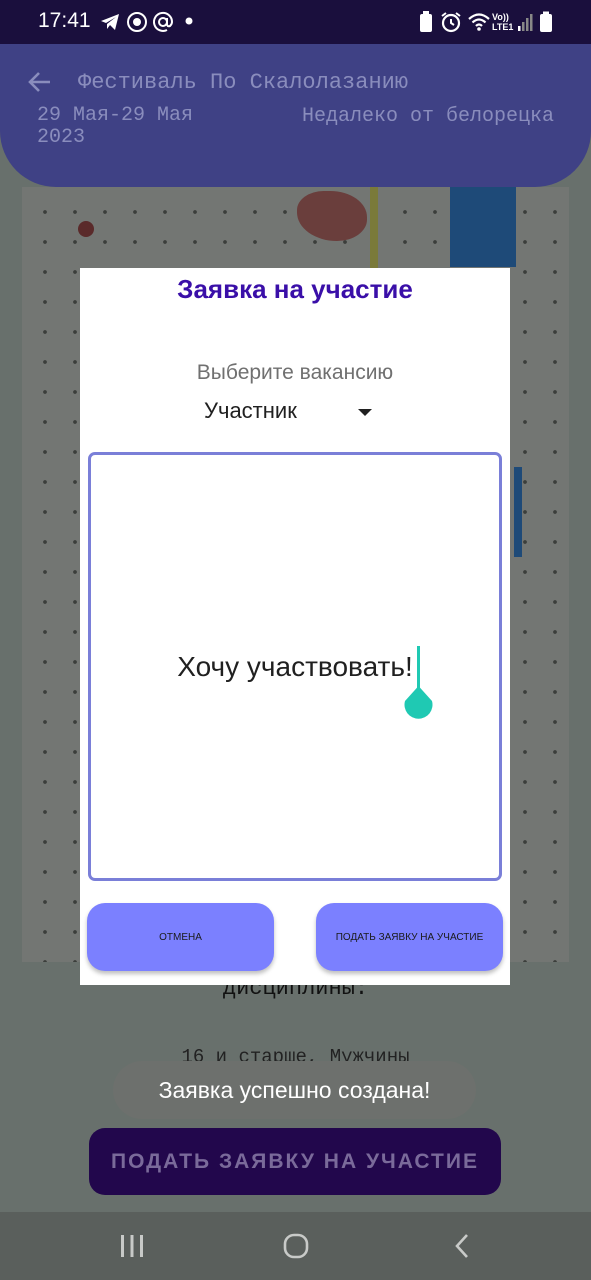 This screenshot has height=1280, width=591. Describe the element at coordinates (365, 412) in the screenshot. I see `dropdown-caret-icon` at that location.